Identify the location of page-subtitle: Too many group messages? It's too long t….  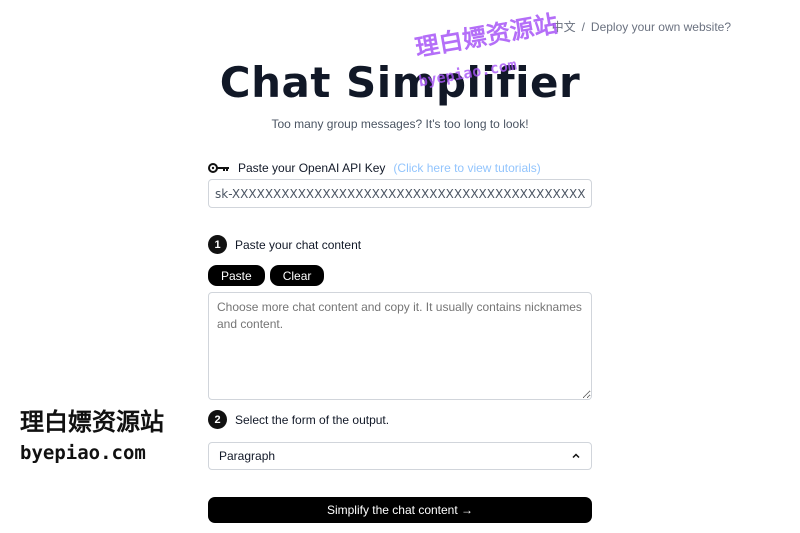
(400, 124).